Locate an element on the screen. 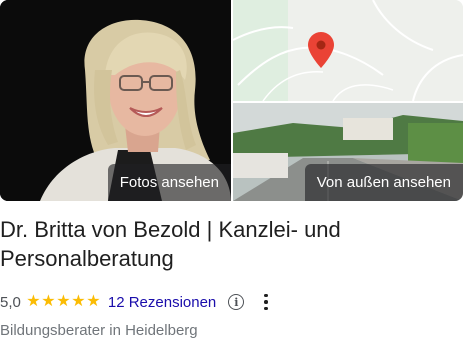 This screenshot has height=347, width=463. map-pin-icon is located at coordinates (321, 50).